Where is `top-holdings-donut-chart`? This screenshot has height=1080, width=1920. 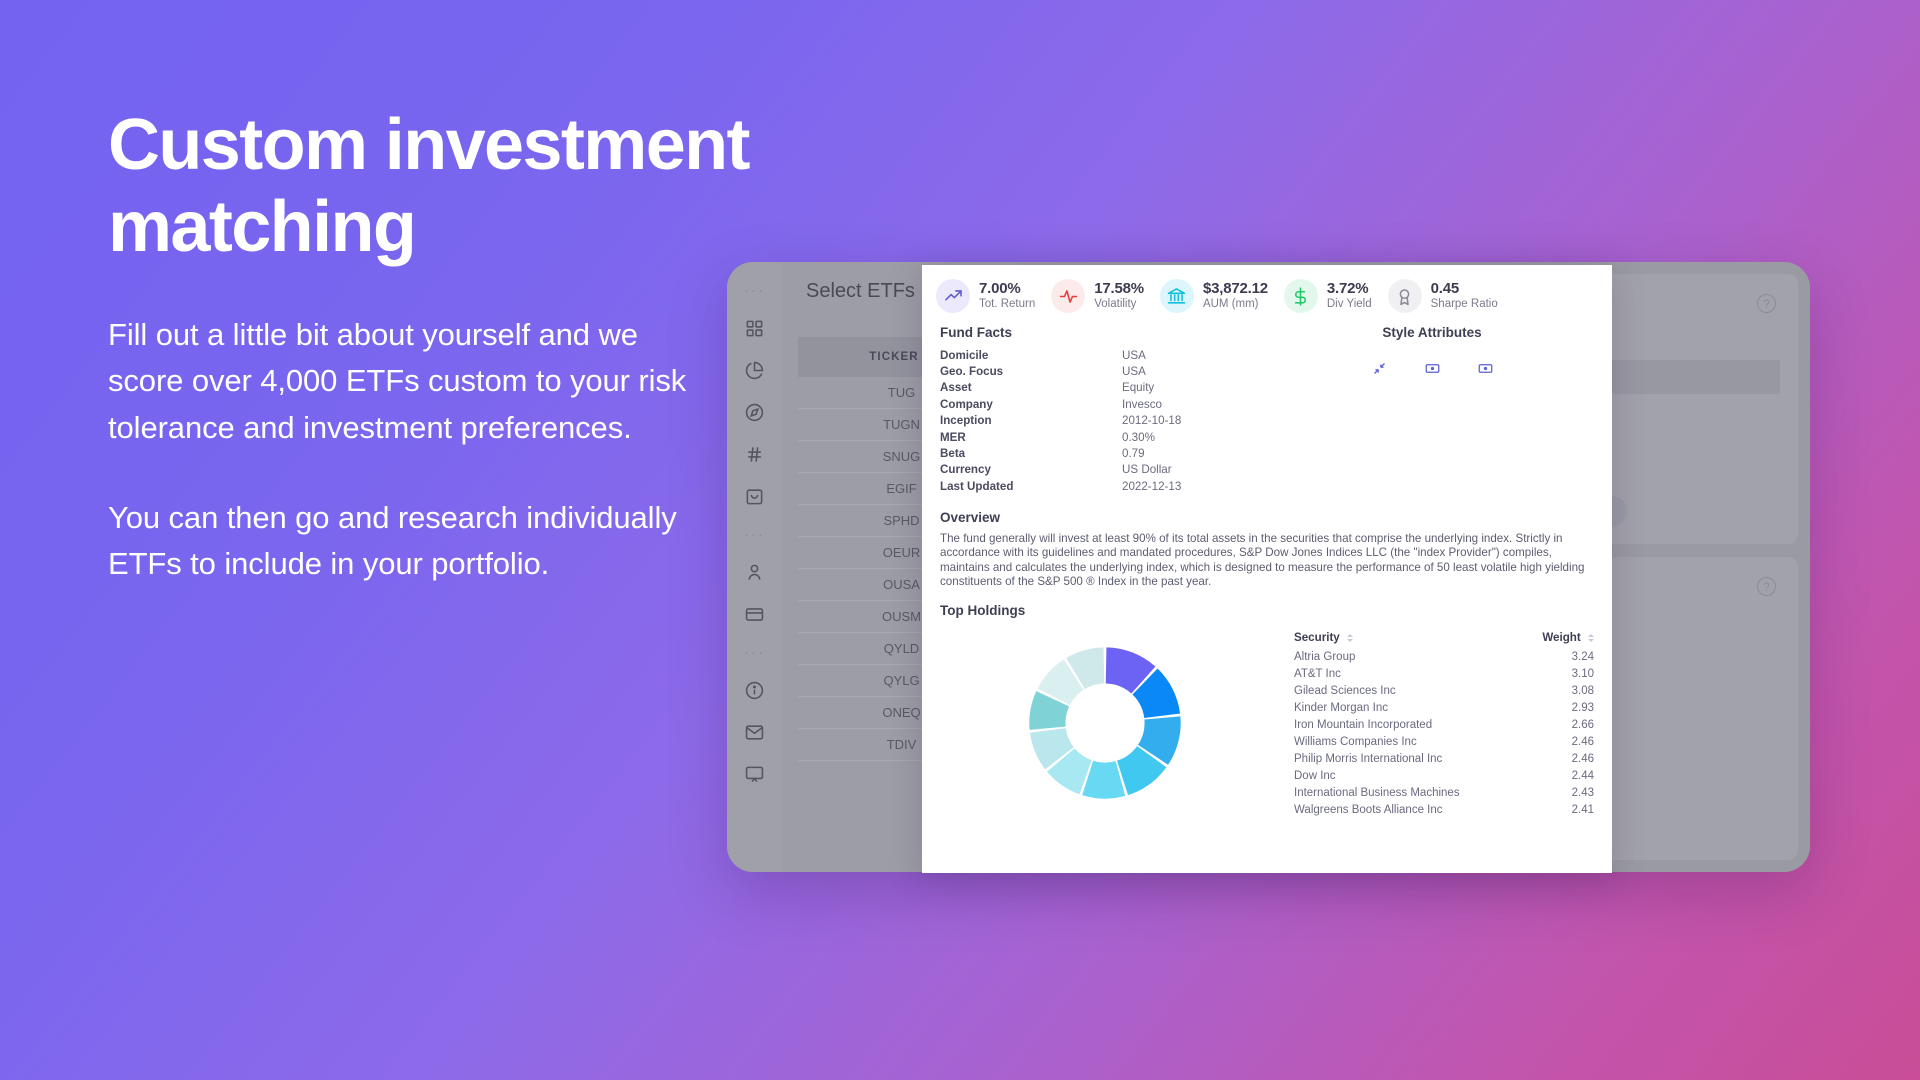 top-holdings-donut-chart is located at coordinates (1105, 723).